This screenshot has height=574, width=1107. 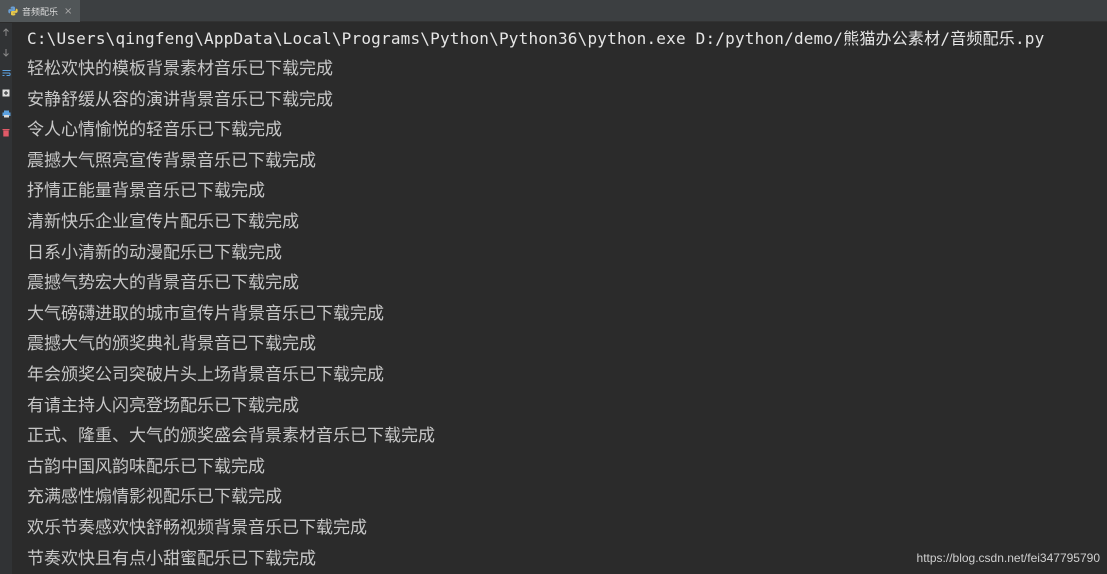 What do you see at coordinates (146, 191) in the screenshot?
I see `console-output-line: 抒情正能量背景音乐已下载完成` at bounding box center [146, 191].